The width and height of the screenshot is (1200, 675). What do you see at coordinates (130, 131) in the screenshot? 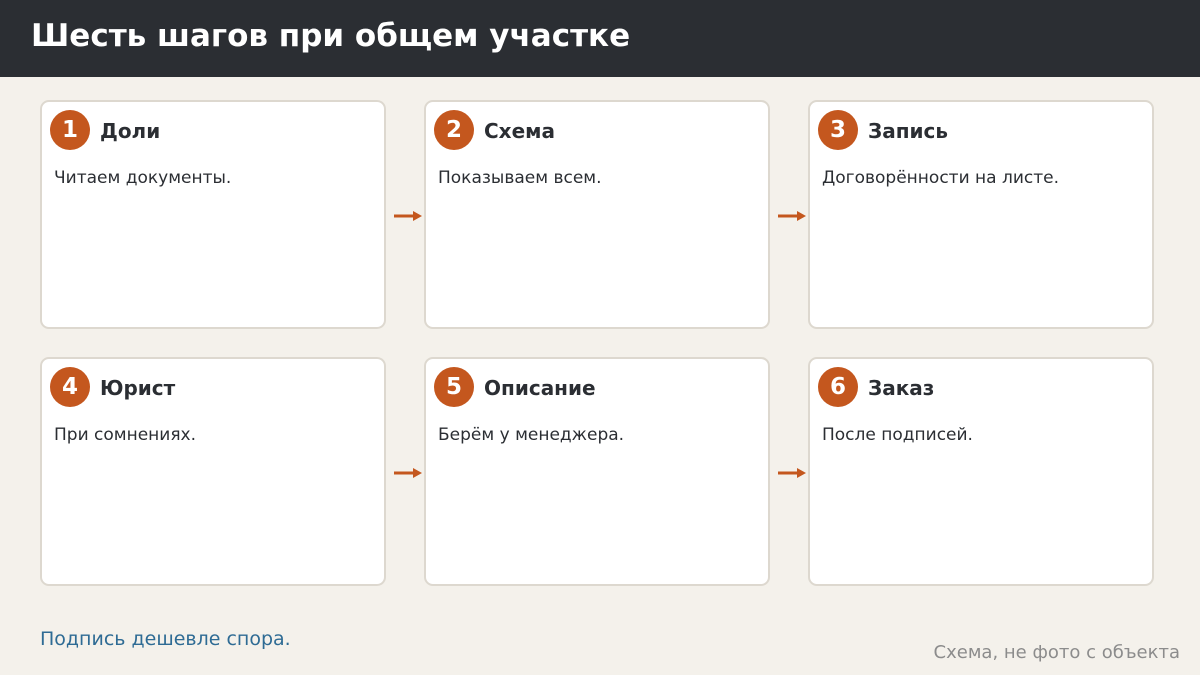
I see `step-title: Доли` at bounding box center [130, 131].